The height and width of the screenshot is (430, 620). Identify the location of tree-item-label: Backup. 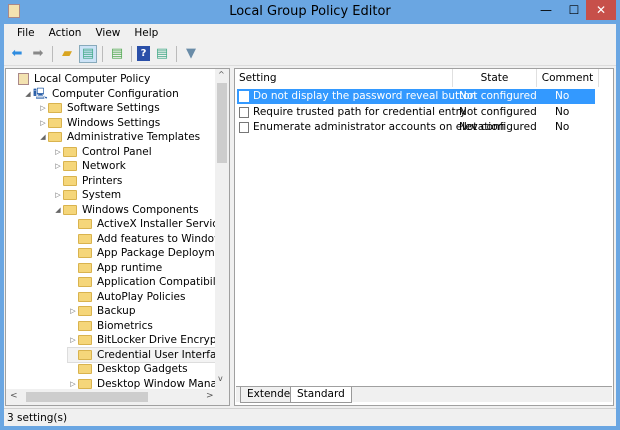
(116, 311).